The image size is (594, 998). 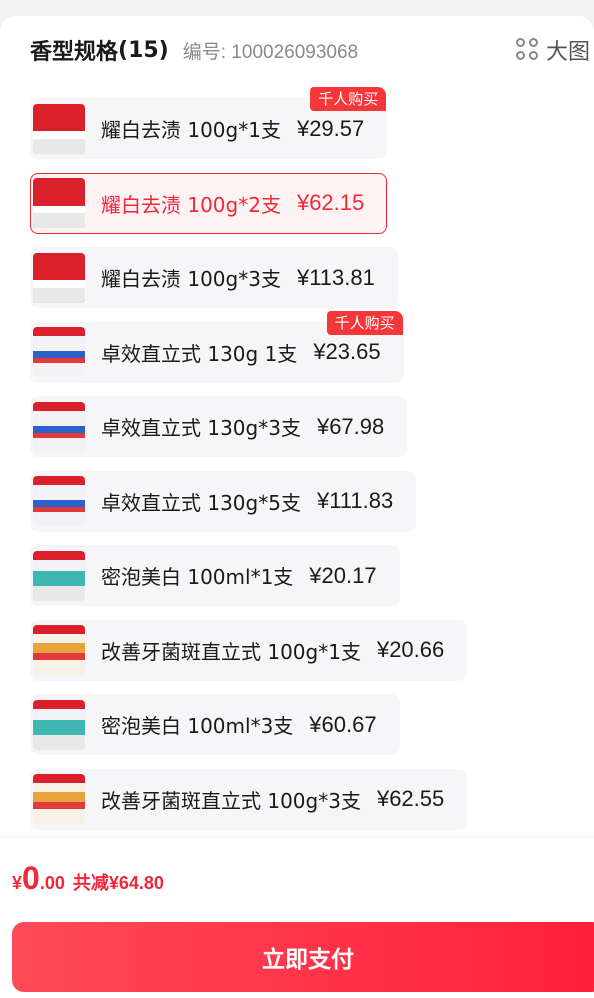 What do you see at coordinates (201, 428) in the screenshot?
I see `spec-option-label: 卓效直立式 130g*3支` at bounding box center [201, 428].